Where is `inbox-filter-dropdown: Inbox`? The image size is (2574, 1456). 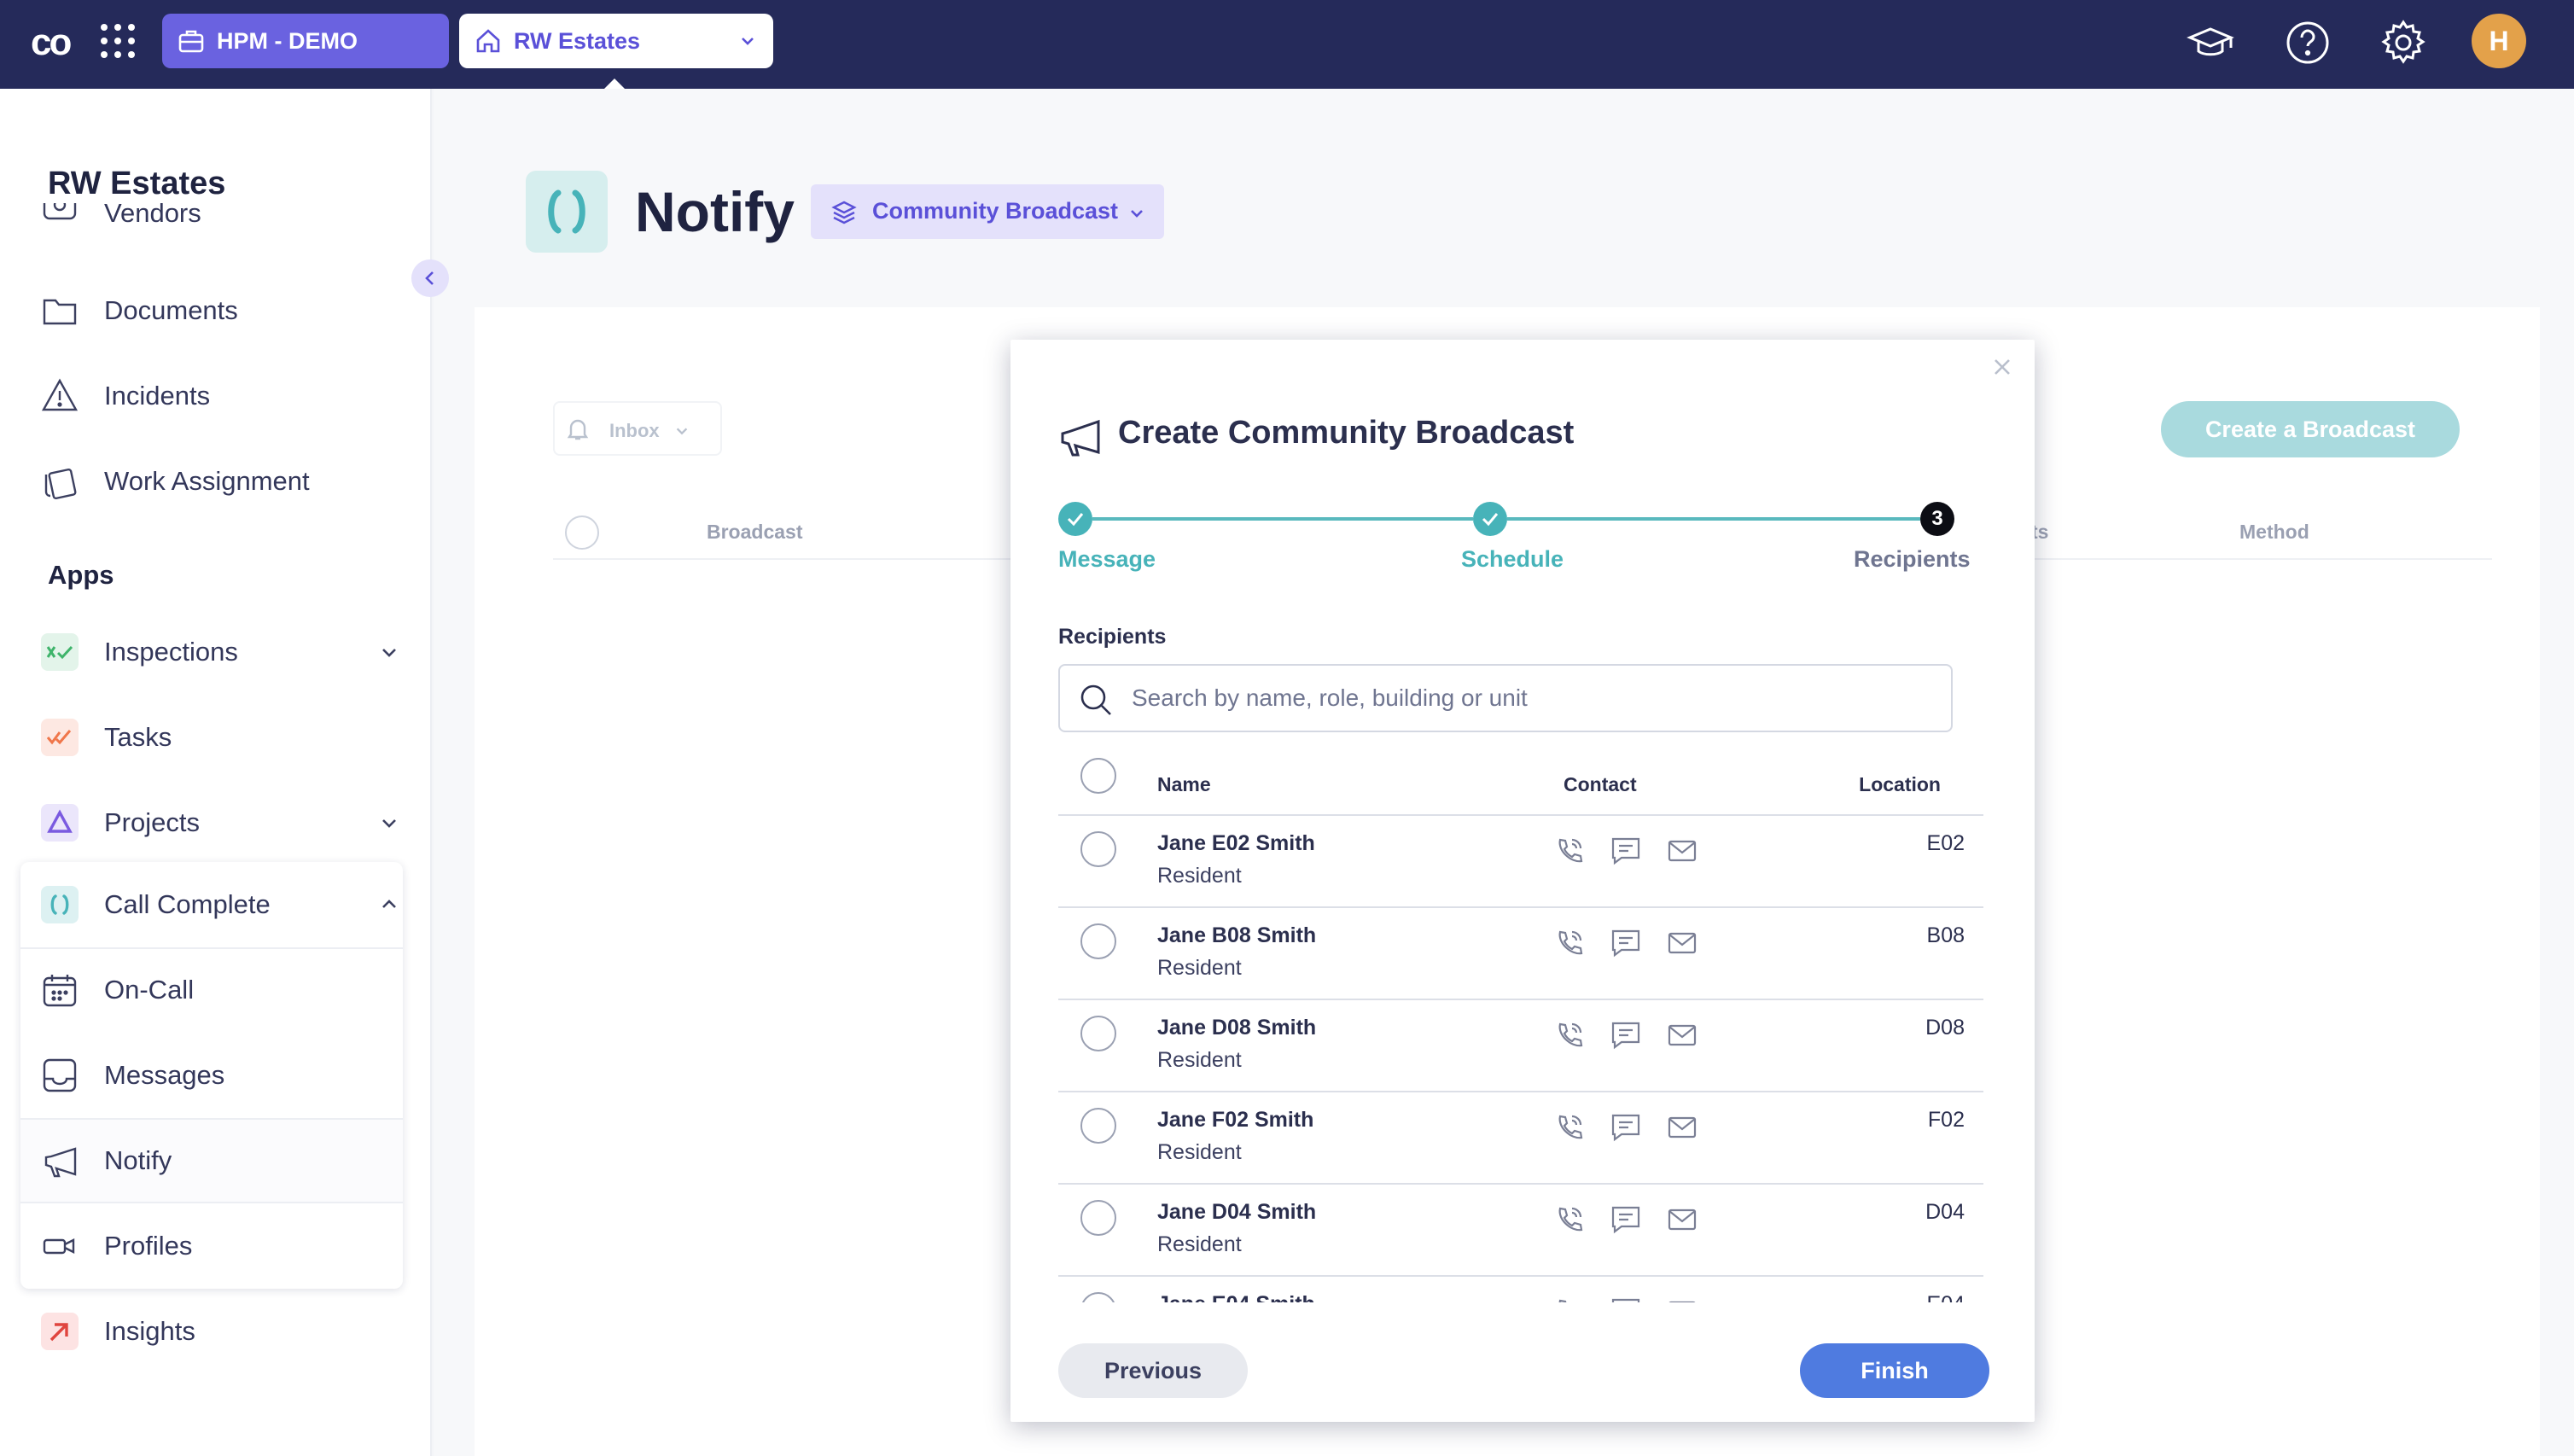
inbox-filter-dropdown: Inbox is located at coordinates (637, 429).